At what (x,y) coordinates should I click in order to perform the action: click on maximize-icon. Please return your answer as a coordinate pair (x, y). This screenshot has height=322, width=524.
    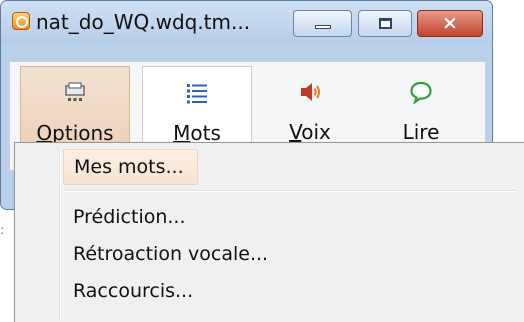
    Looking at the image, I should click on (385, 23).